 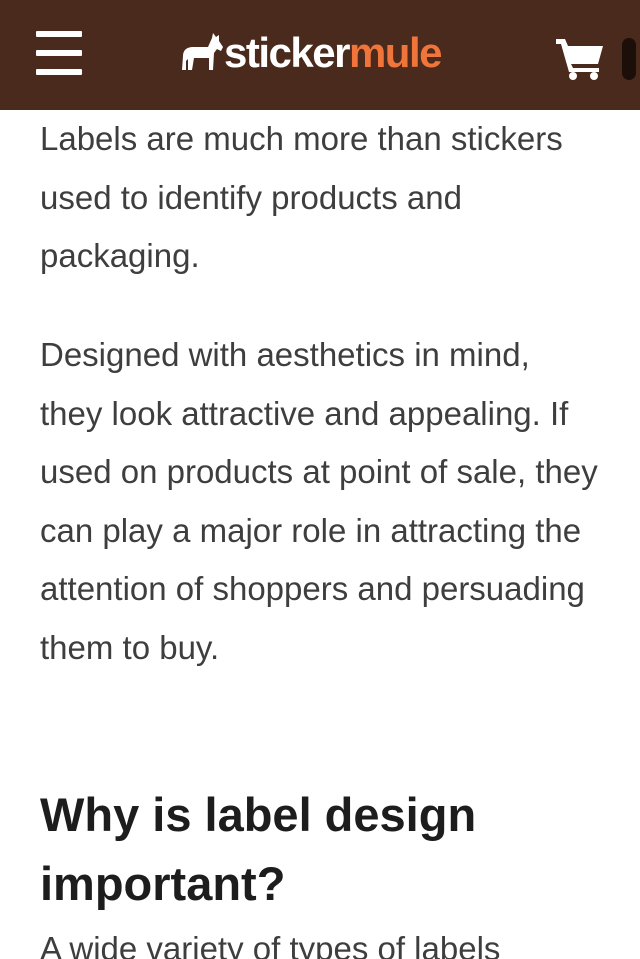 I want to click on sticker-mule-logo: stickermule, so click(x=310, y=53).